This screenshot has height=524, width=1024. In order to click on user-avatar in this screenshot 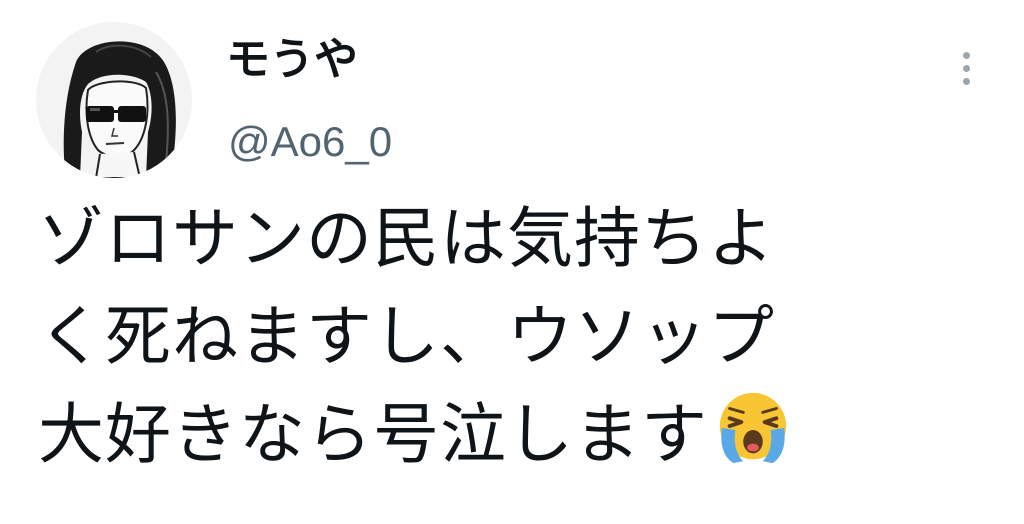, I will do `click(114, 100)`.